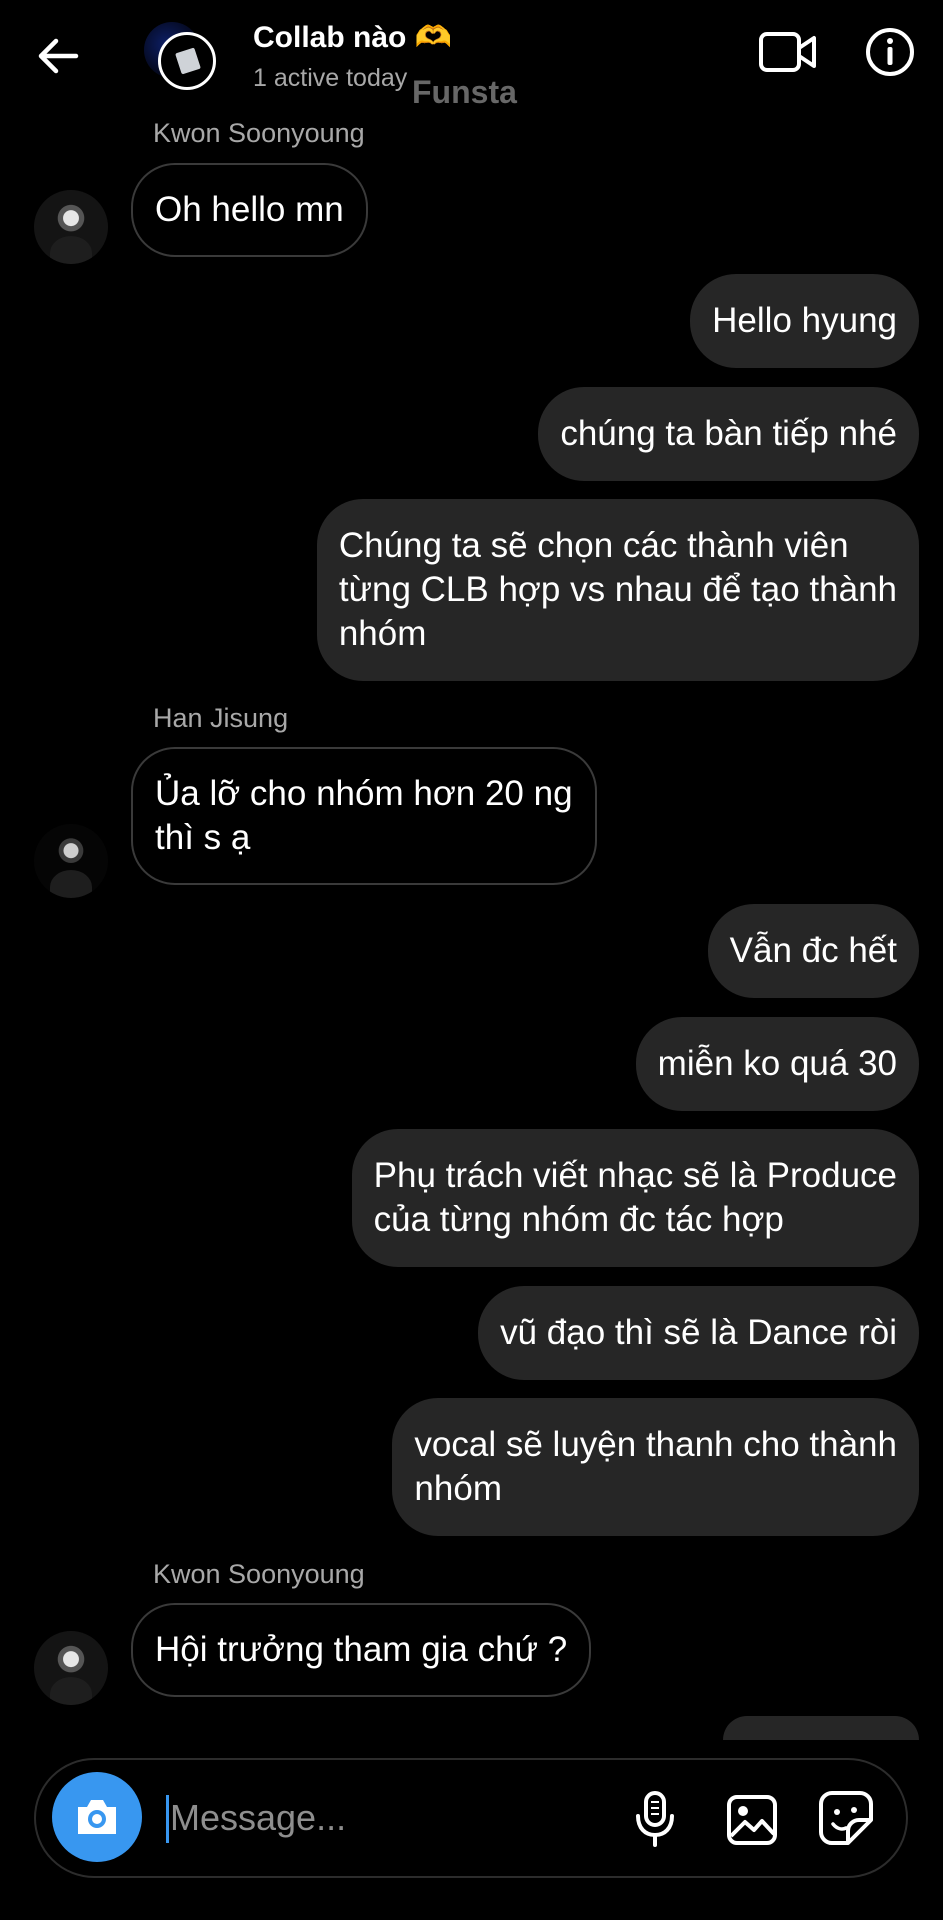 Image resolution: width=943 pixels, height=1920 pixels. What do you see at coordinates (788, 52) in the screenshot?
I see `video-call-icon` at bounding box center [788, 52].